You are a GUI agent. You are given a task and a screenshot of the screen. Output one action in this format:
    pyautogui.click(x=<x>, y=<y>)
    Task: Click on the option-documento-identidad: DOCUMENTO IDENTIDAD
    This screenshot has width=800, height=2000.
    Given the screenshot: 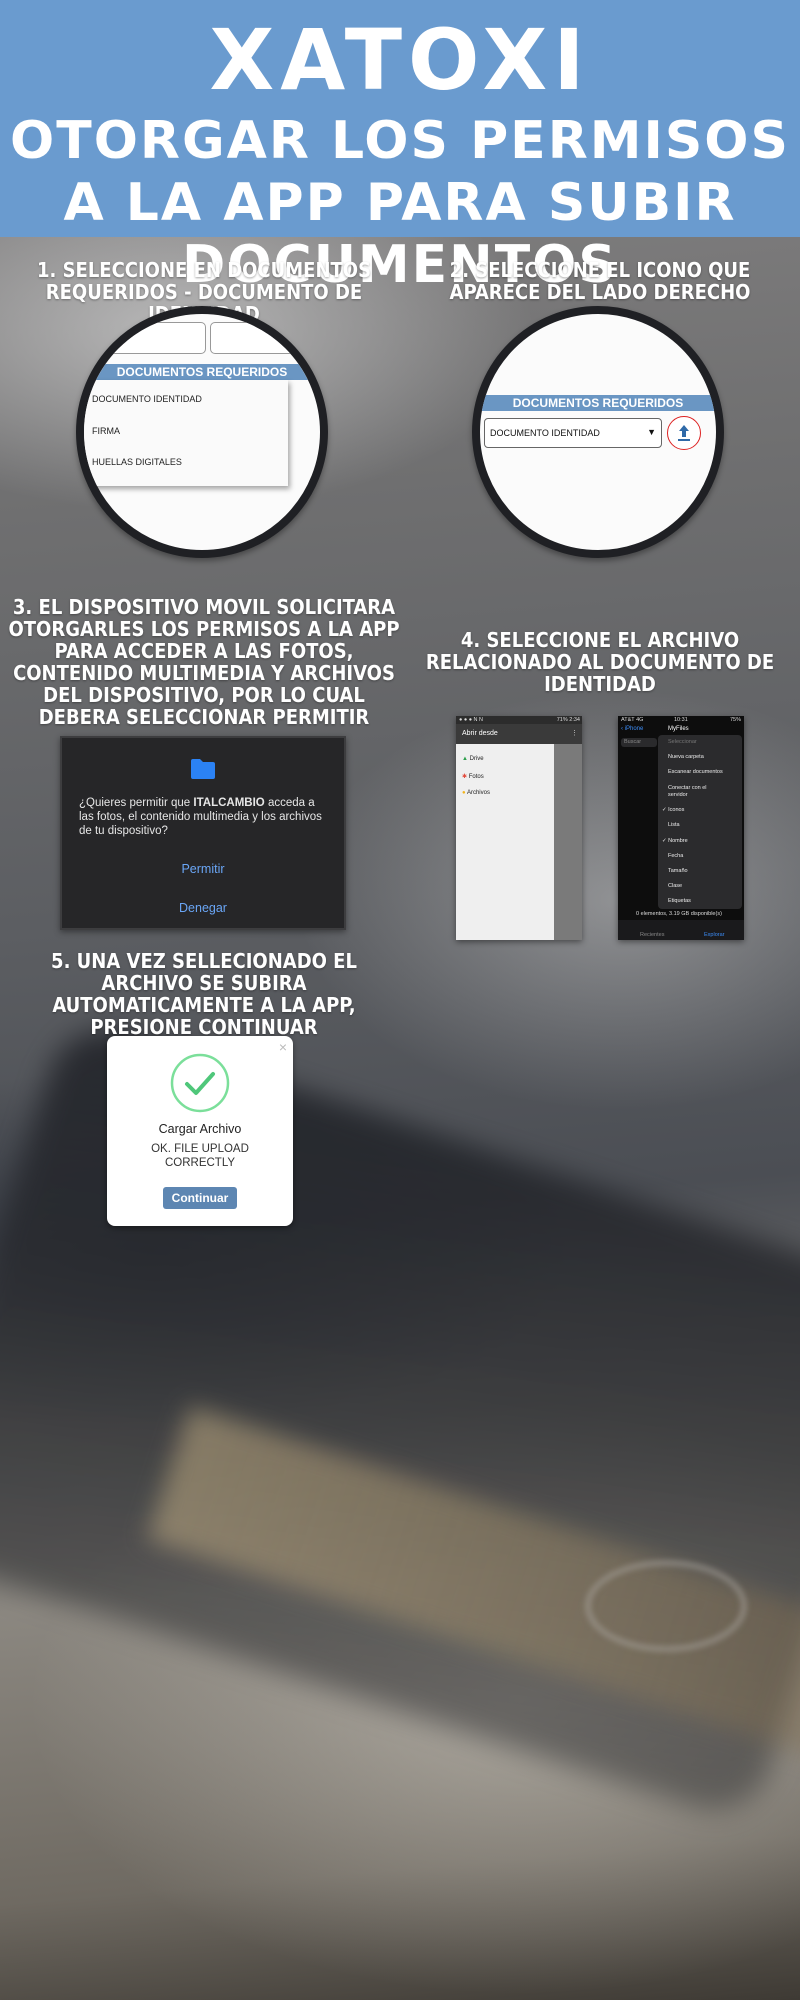 What is the action you would take?
    pyautogui.click(x=147, y=399)
    